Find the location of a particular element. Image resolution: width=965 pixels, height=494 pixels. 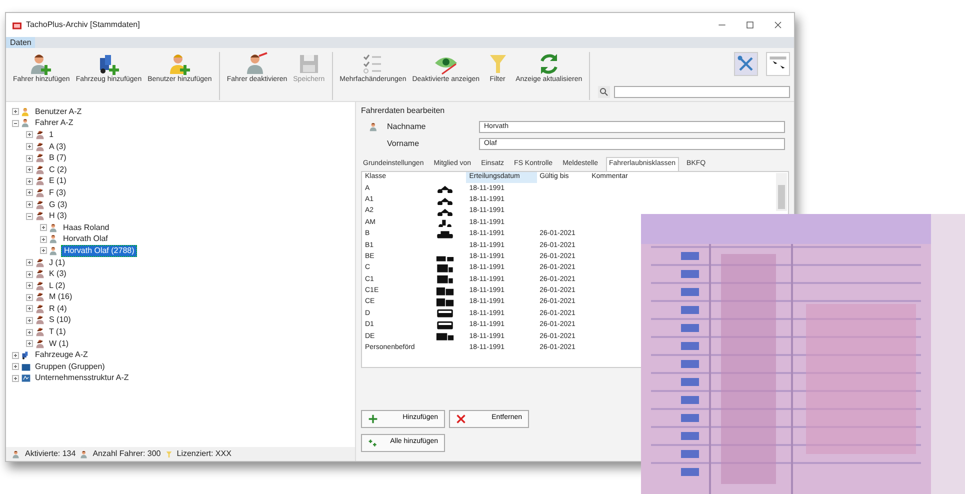

tree-item: Unternehmensstruktur A-Z is located at coordinates (82, 378).